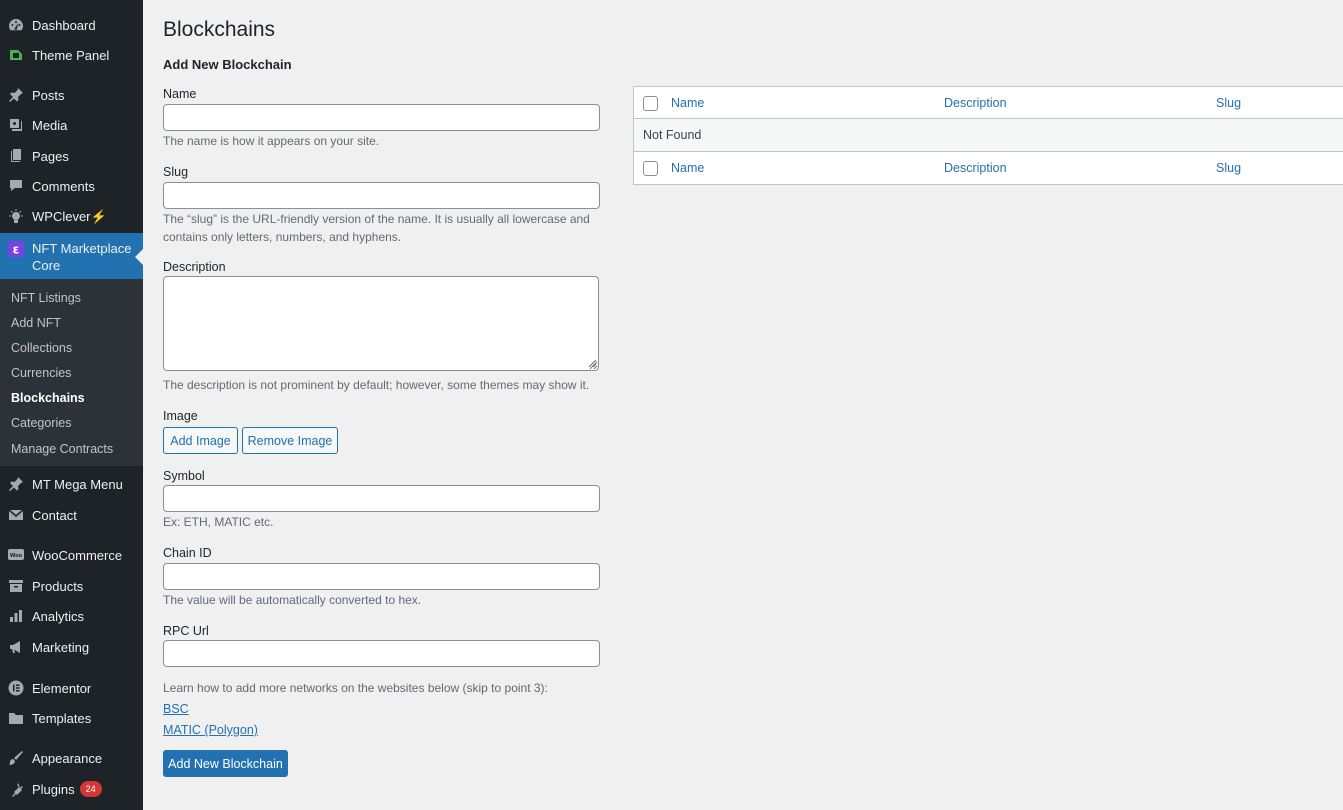 The width and height of the screenshot is (1343, 810). Describe the element at coordinates (16, 125) in the screenshot. I see `media-icon` at that location.